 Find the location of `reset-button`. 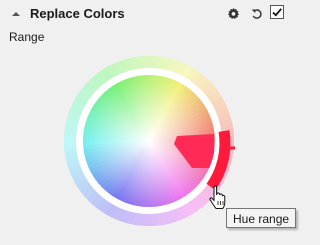

reset-button is located at coordinates (256, 13).